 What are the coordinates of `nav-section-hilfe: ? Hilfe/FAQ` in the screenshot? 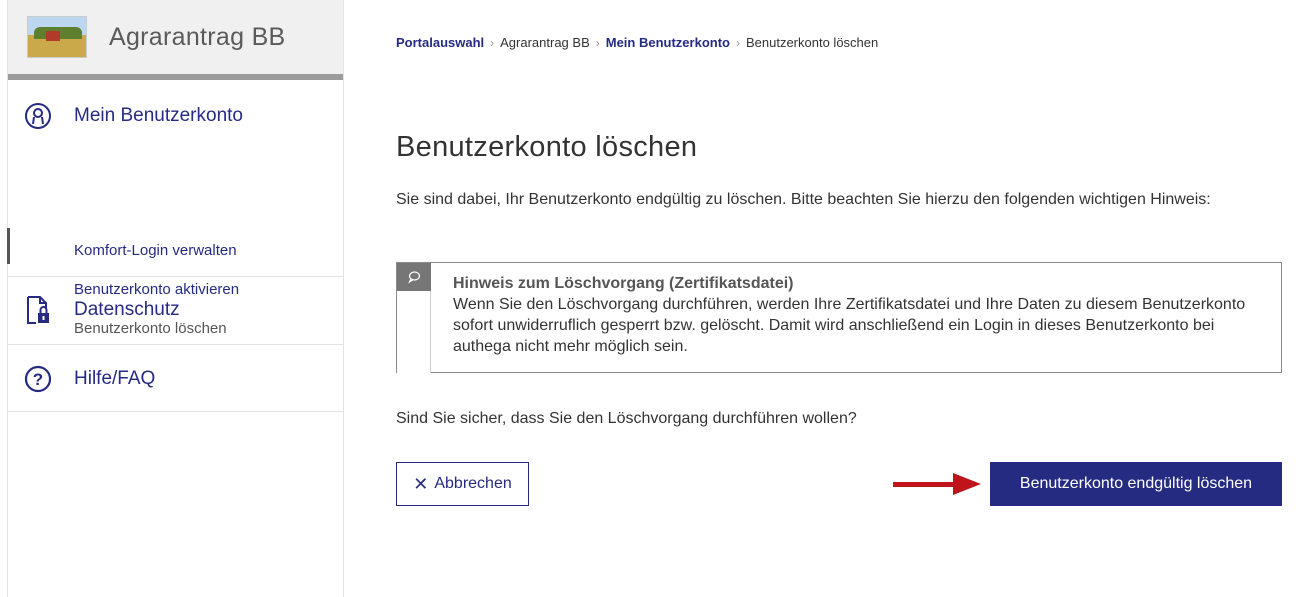 It's located at (175, 378).